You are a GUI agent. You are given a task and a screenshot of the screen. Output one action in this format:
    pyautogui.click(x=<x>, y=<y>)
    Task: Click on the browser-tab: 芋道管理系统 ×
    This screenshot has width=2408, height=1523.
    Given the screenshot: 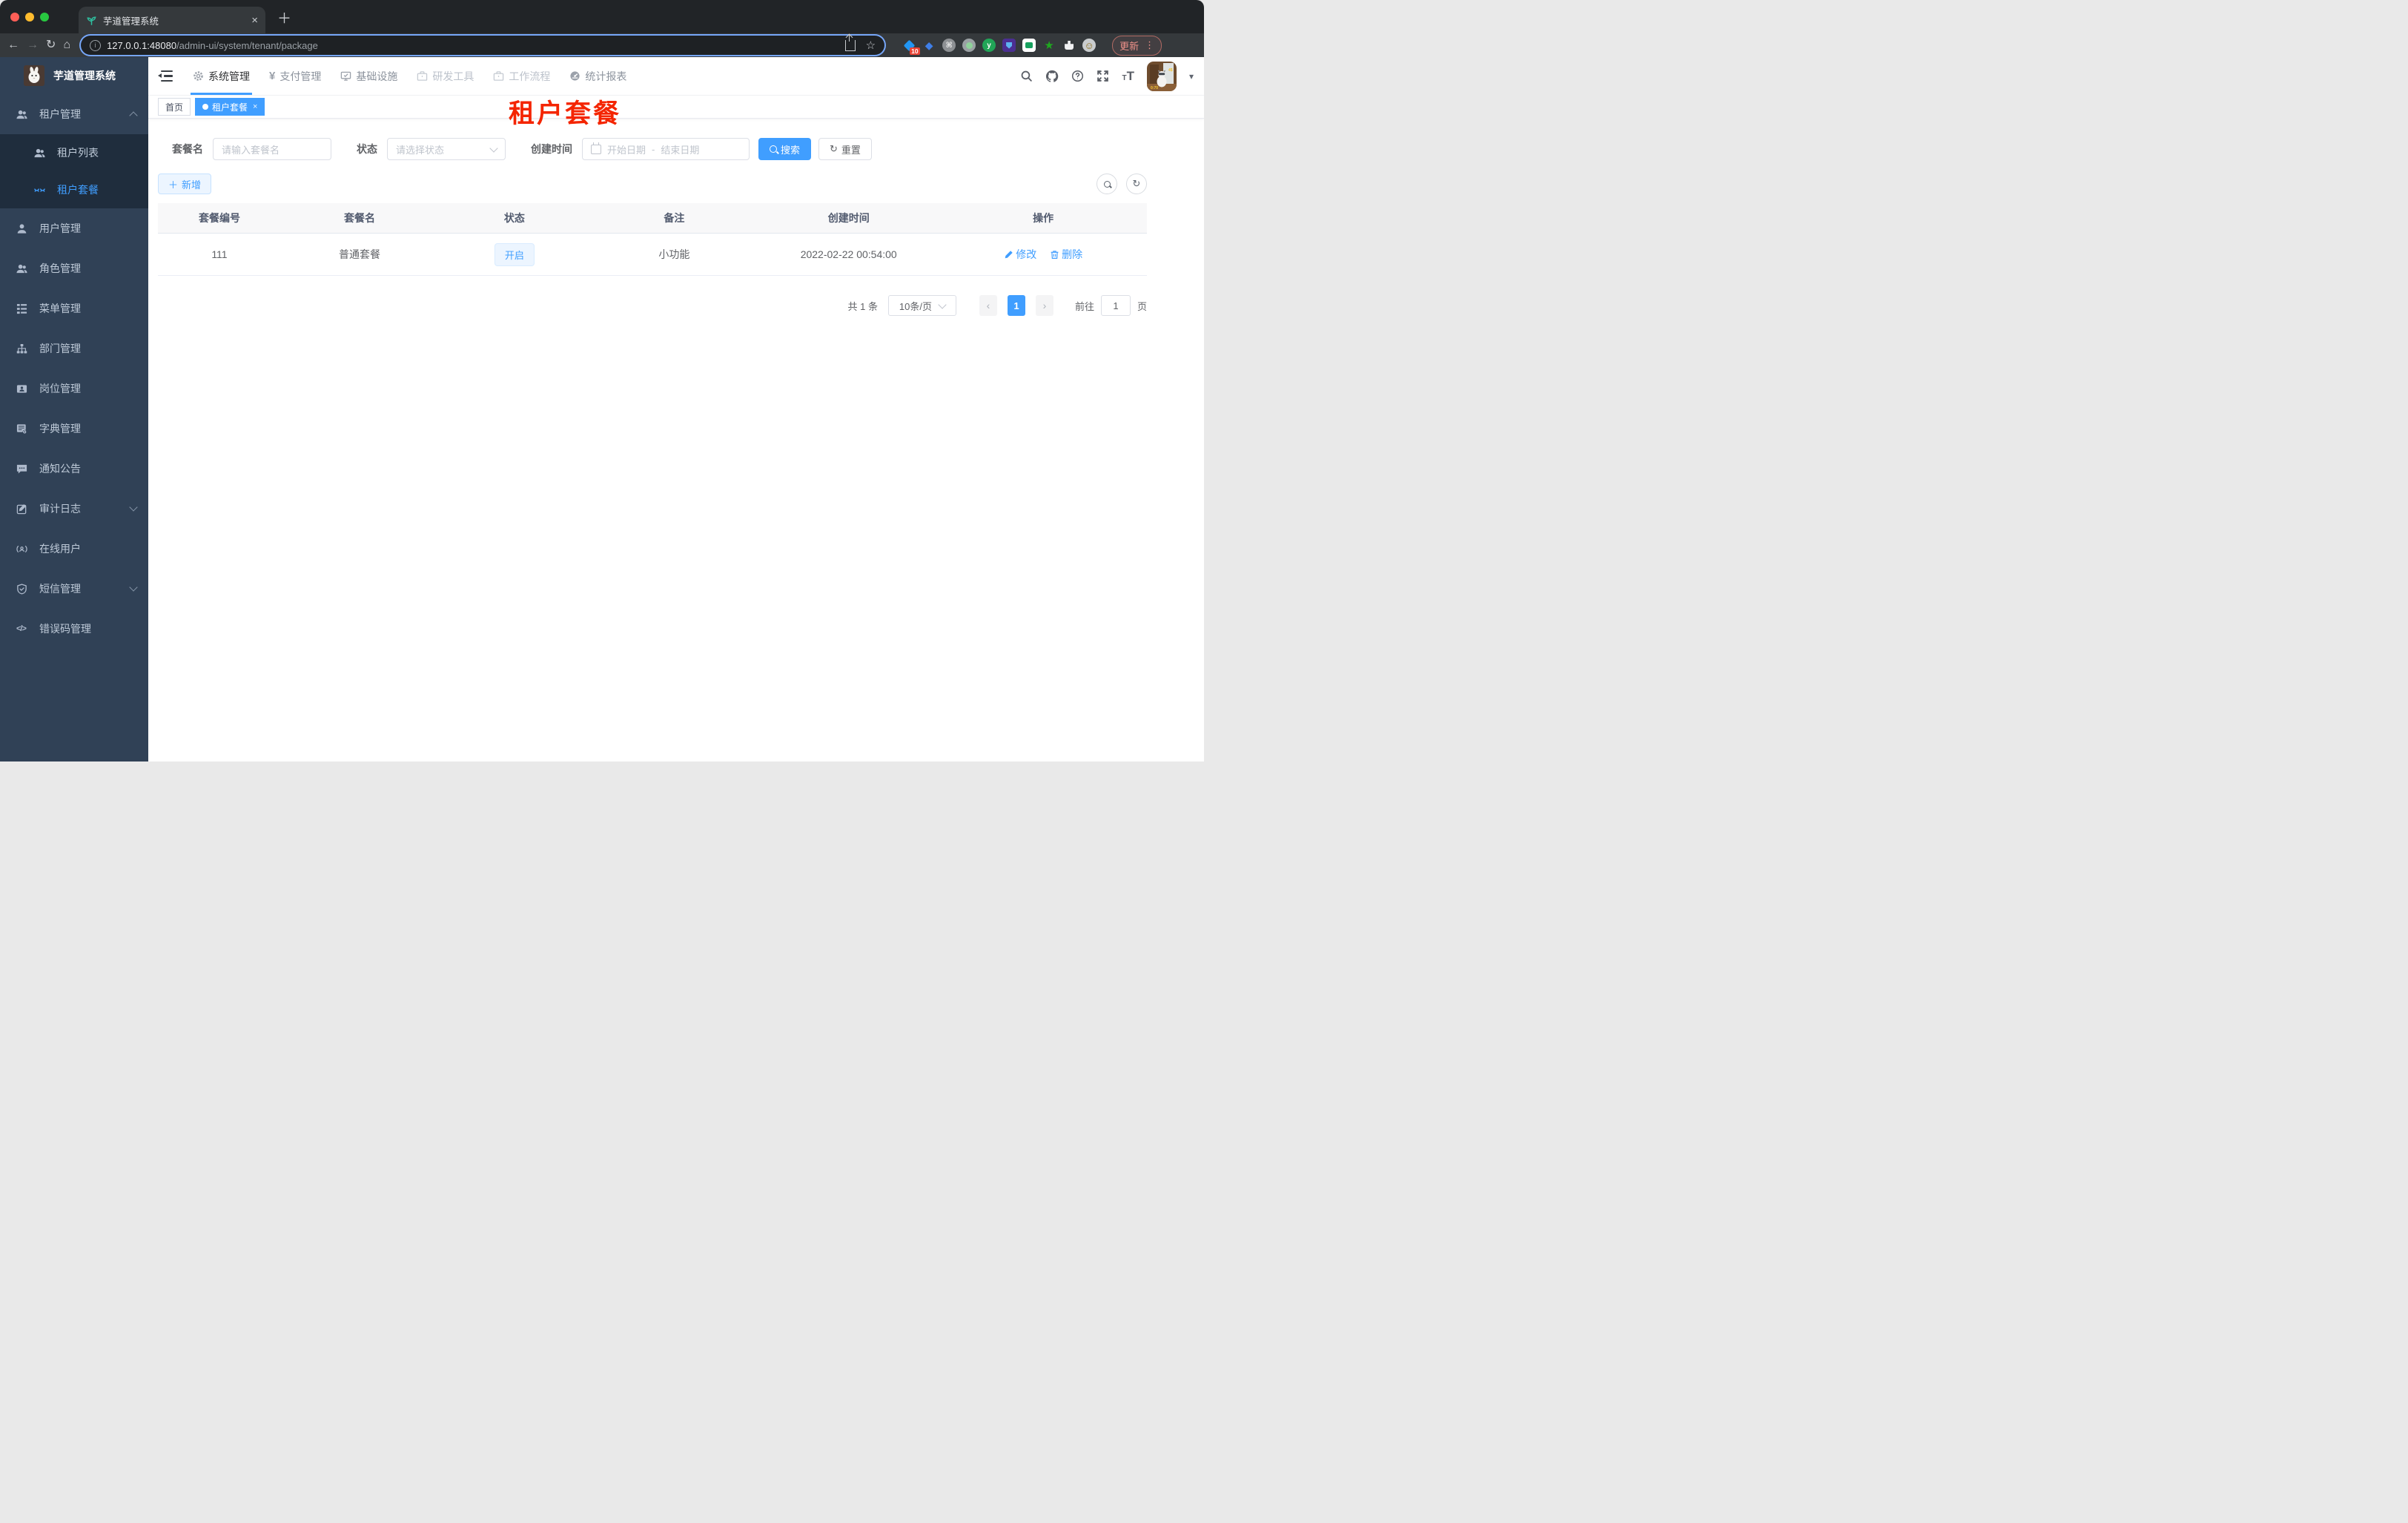 What is the action you would take?
    pyautogui.click(x=172, y=20)
    